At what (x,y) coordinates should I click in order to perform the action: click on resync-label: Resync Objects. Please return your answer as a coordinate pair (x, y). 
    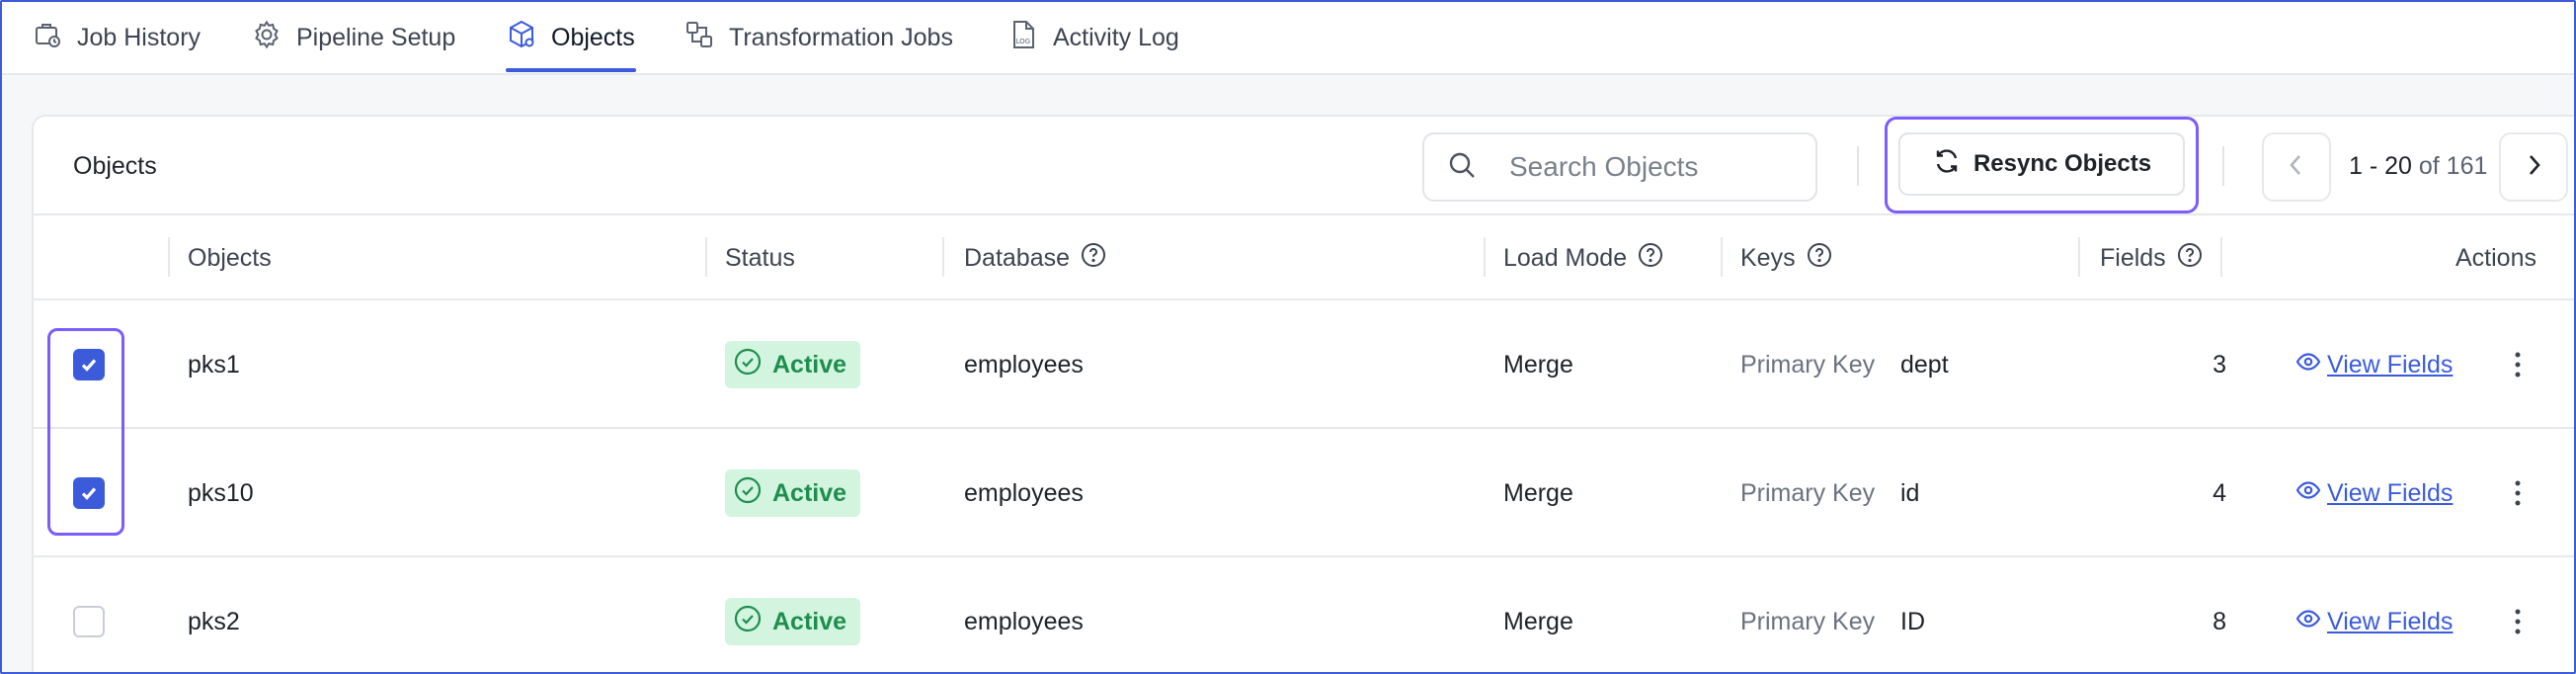
    Looking at the image, I should click on (2062, 163).